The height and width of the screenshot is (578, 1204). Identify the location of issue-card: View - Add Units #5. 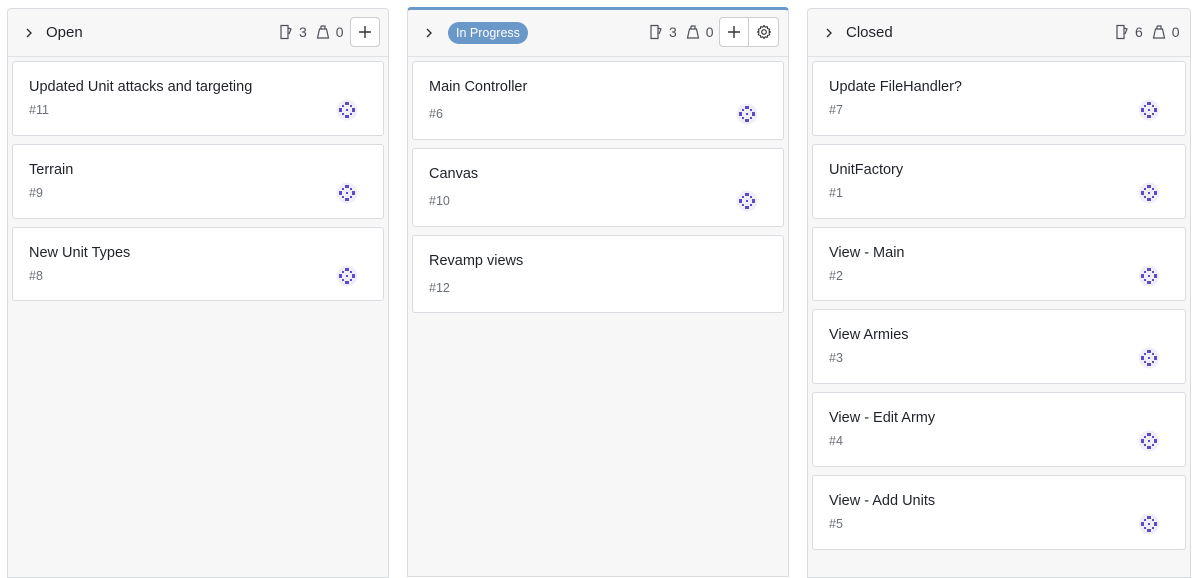
(999, 512).